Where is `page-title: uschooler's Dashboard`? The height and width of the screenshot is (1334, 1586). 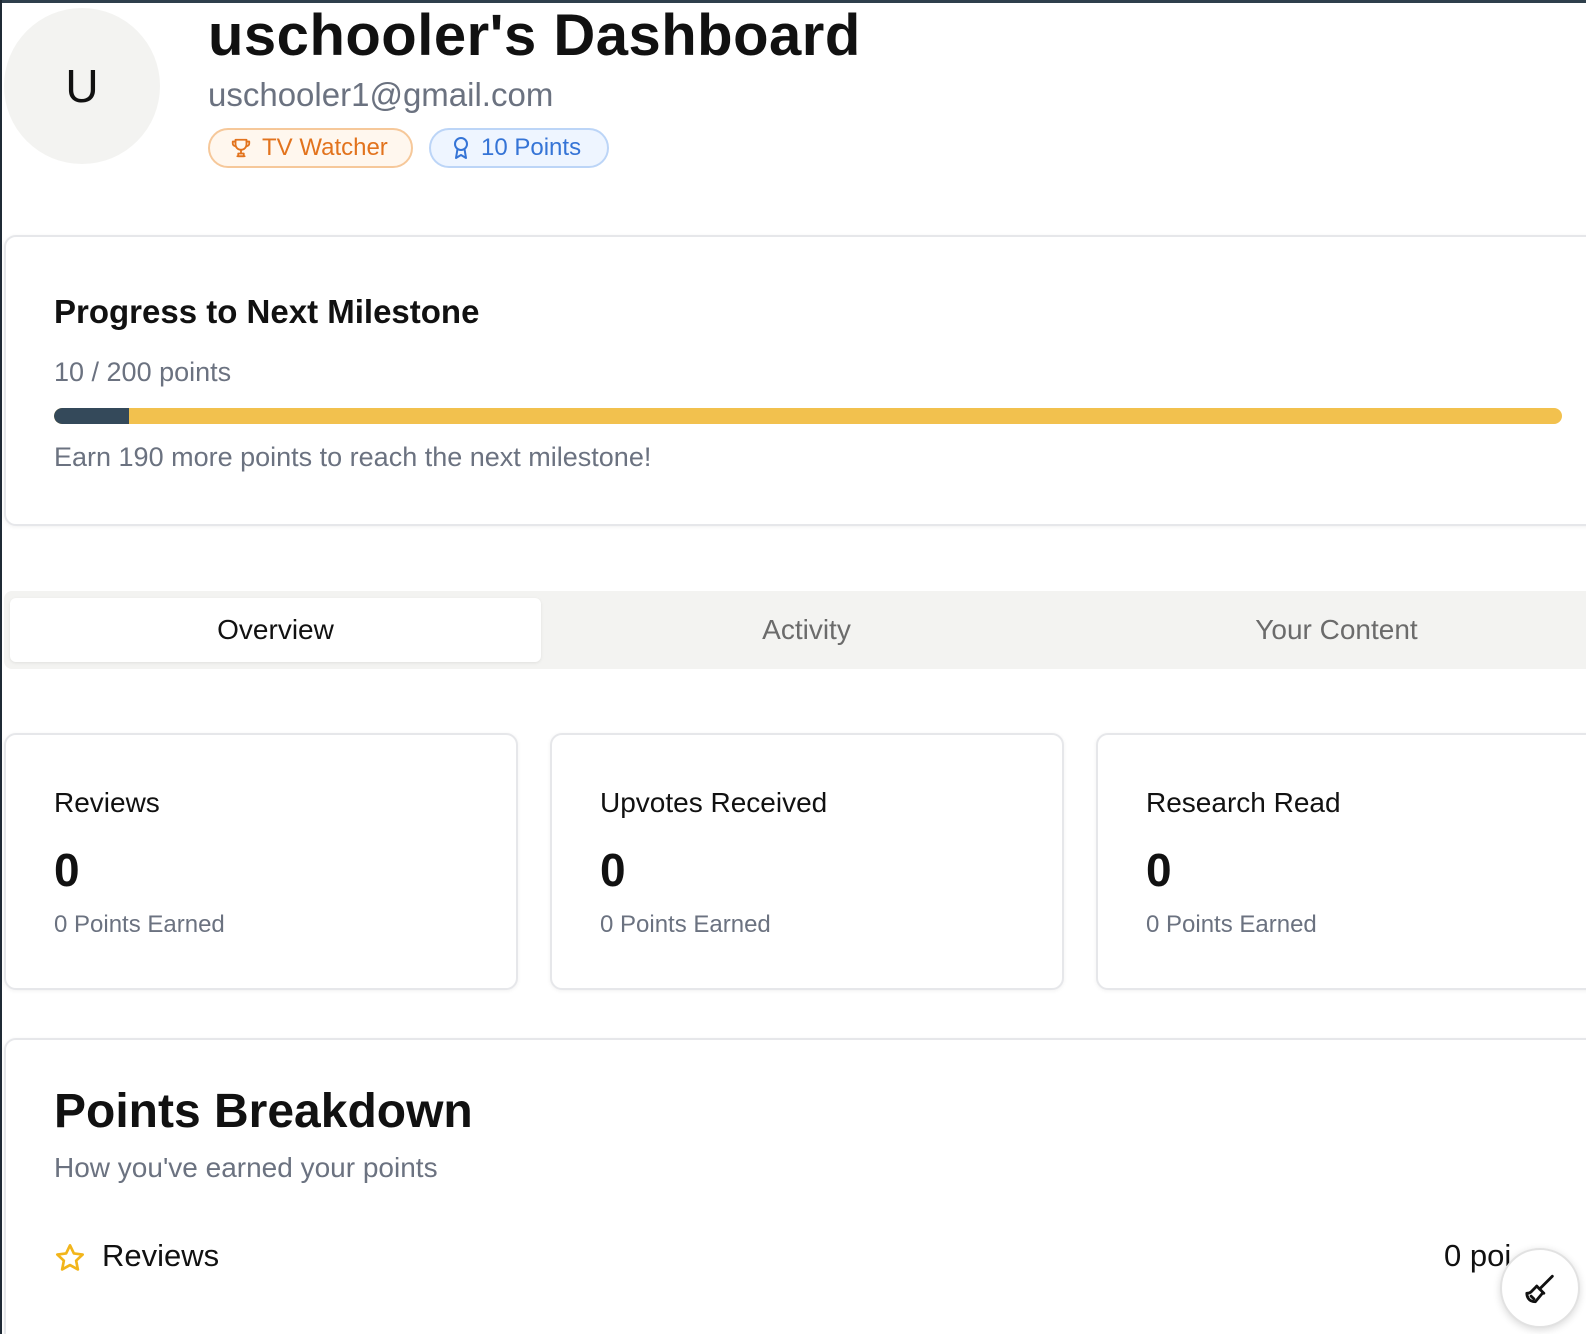
page-title: uschooler's Dashboard is located at coordinates (534, 35).